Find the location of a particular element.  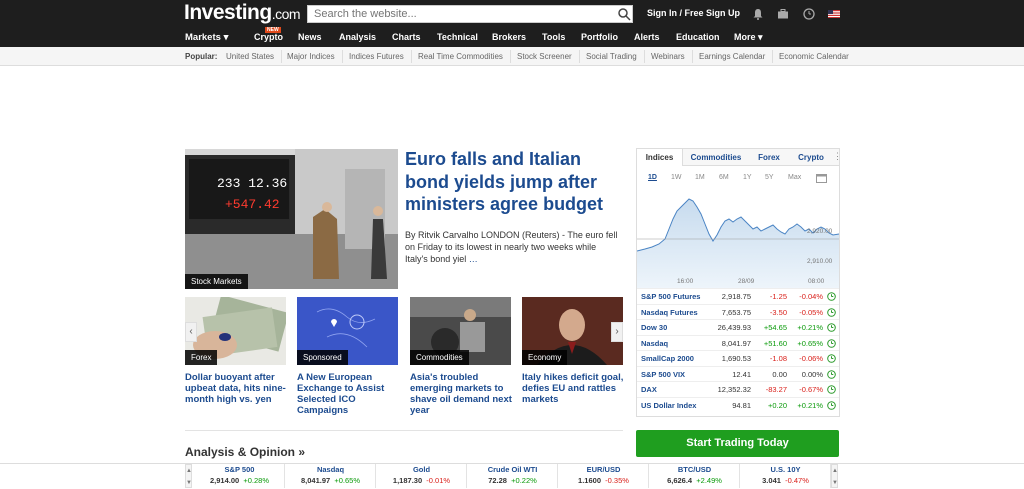

ticker-item: Nasdaq 8,041.97 +0.65% is located at coordinates (330, 476).